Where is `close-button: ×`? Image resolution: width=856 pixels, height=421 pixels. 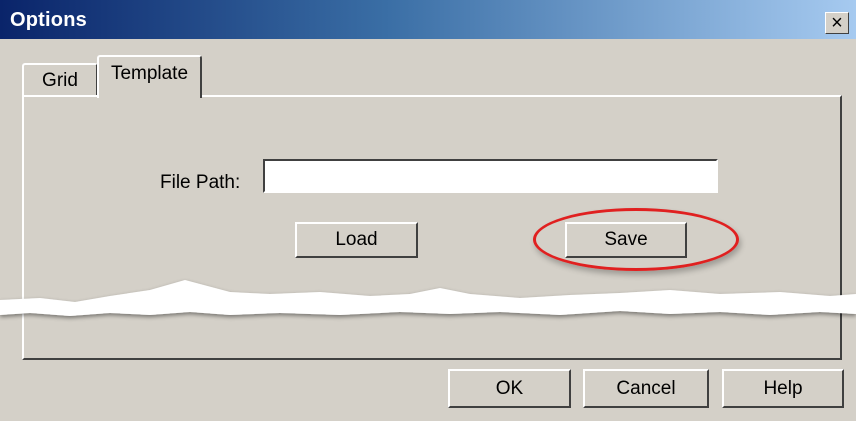
close-button: × is located at coordinates (837, 23).